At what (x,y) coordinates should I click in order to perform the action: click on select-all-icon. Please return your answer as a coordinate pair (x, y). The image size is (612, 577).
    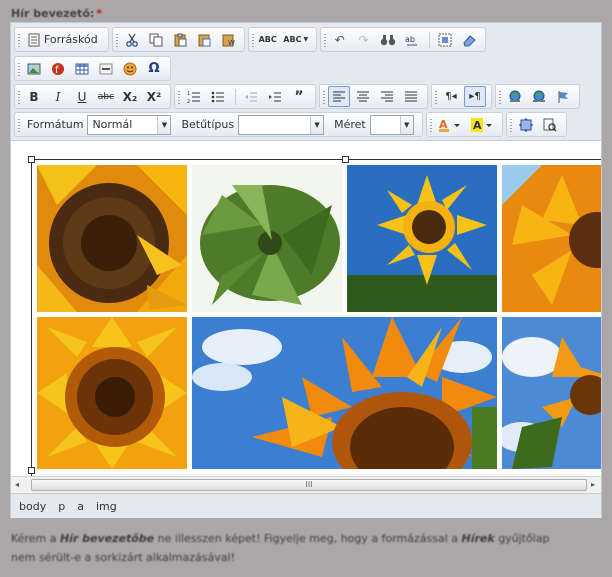
    Looking at the image, I should click on (445, 39).